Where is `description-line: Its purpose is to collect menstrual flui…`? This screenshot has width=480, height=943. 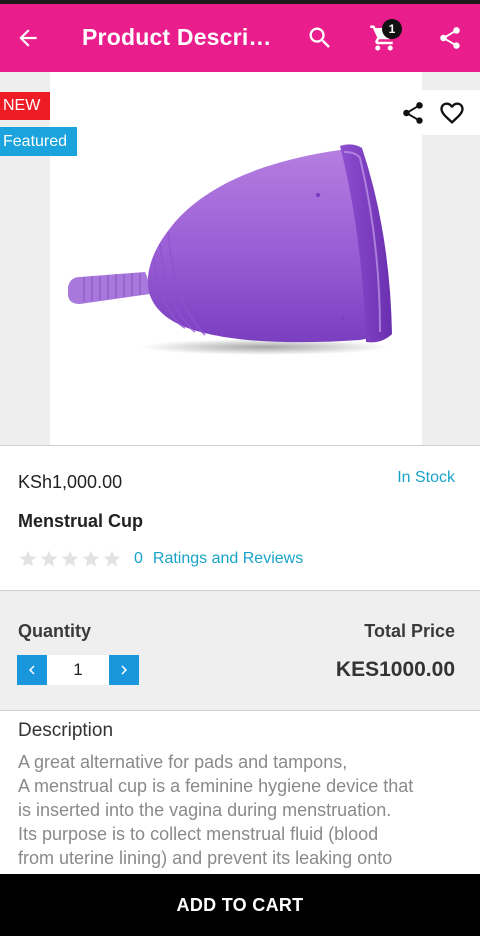
description-line: Its purpose is to collect menstrual flui… is located at coordinates (198, 834).